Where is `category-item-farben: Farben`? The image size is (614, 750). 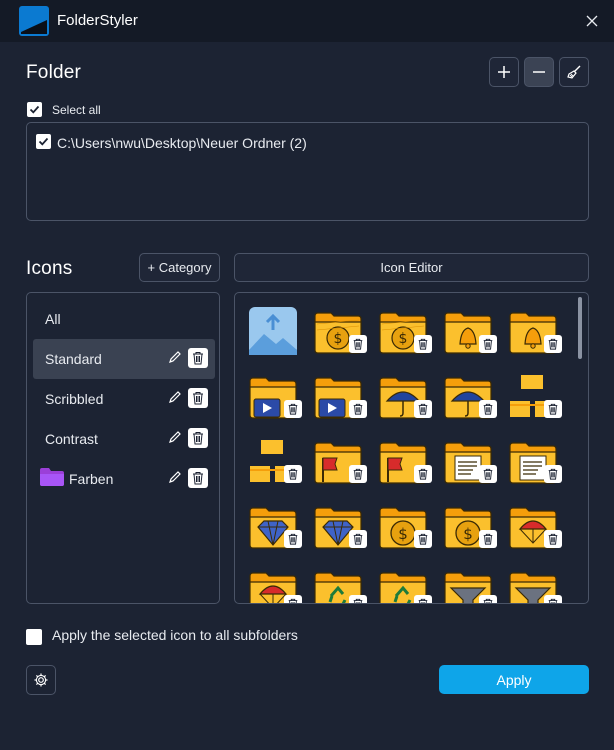 category-item-farben: Farben is located at coordinates (124, 479).